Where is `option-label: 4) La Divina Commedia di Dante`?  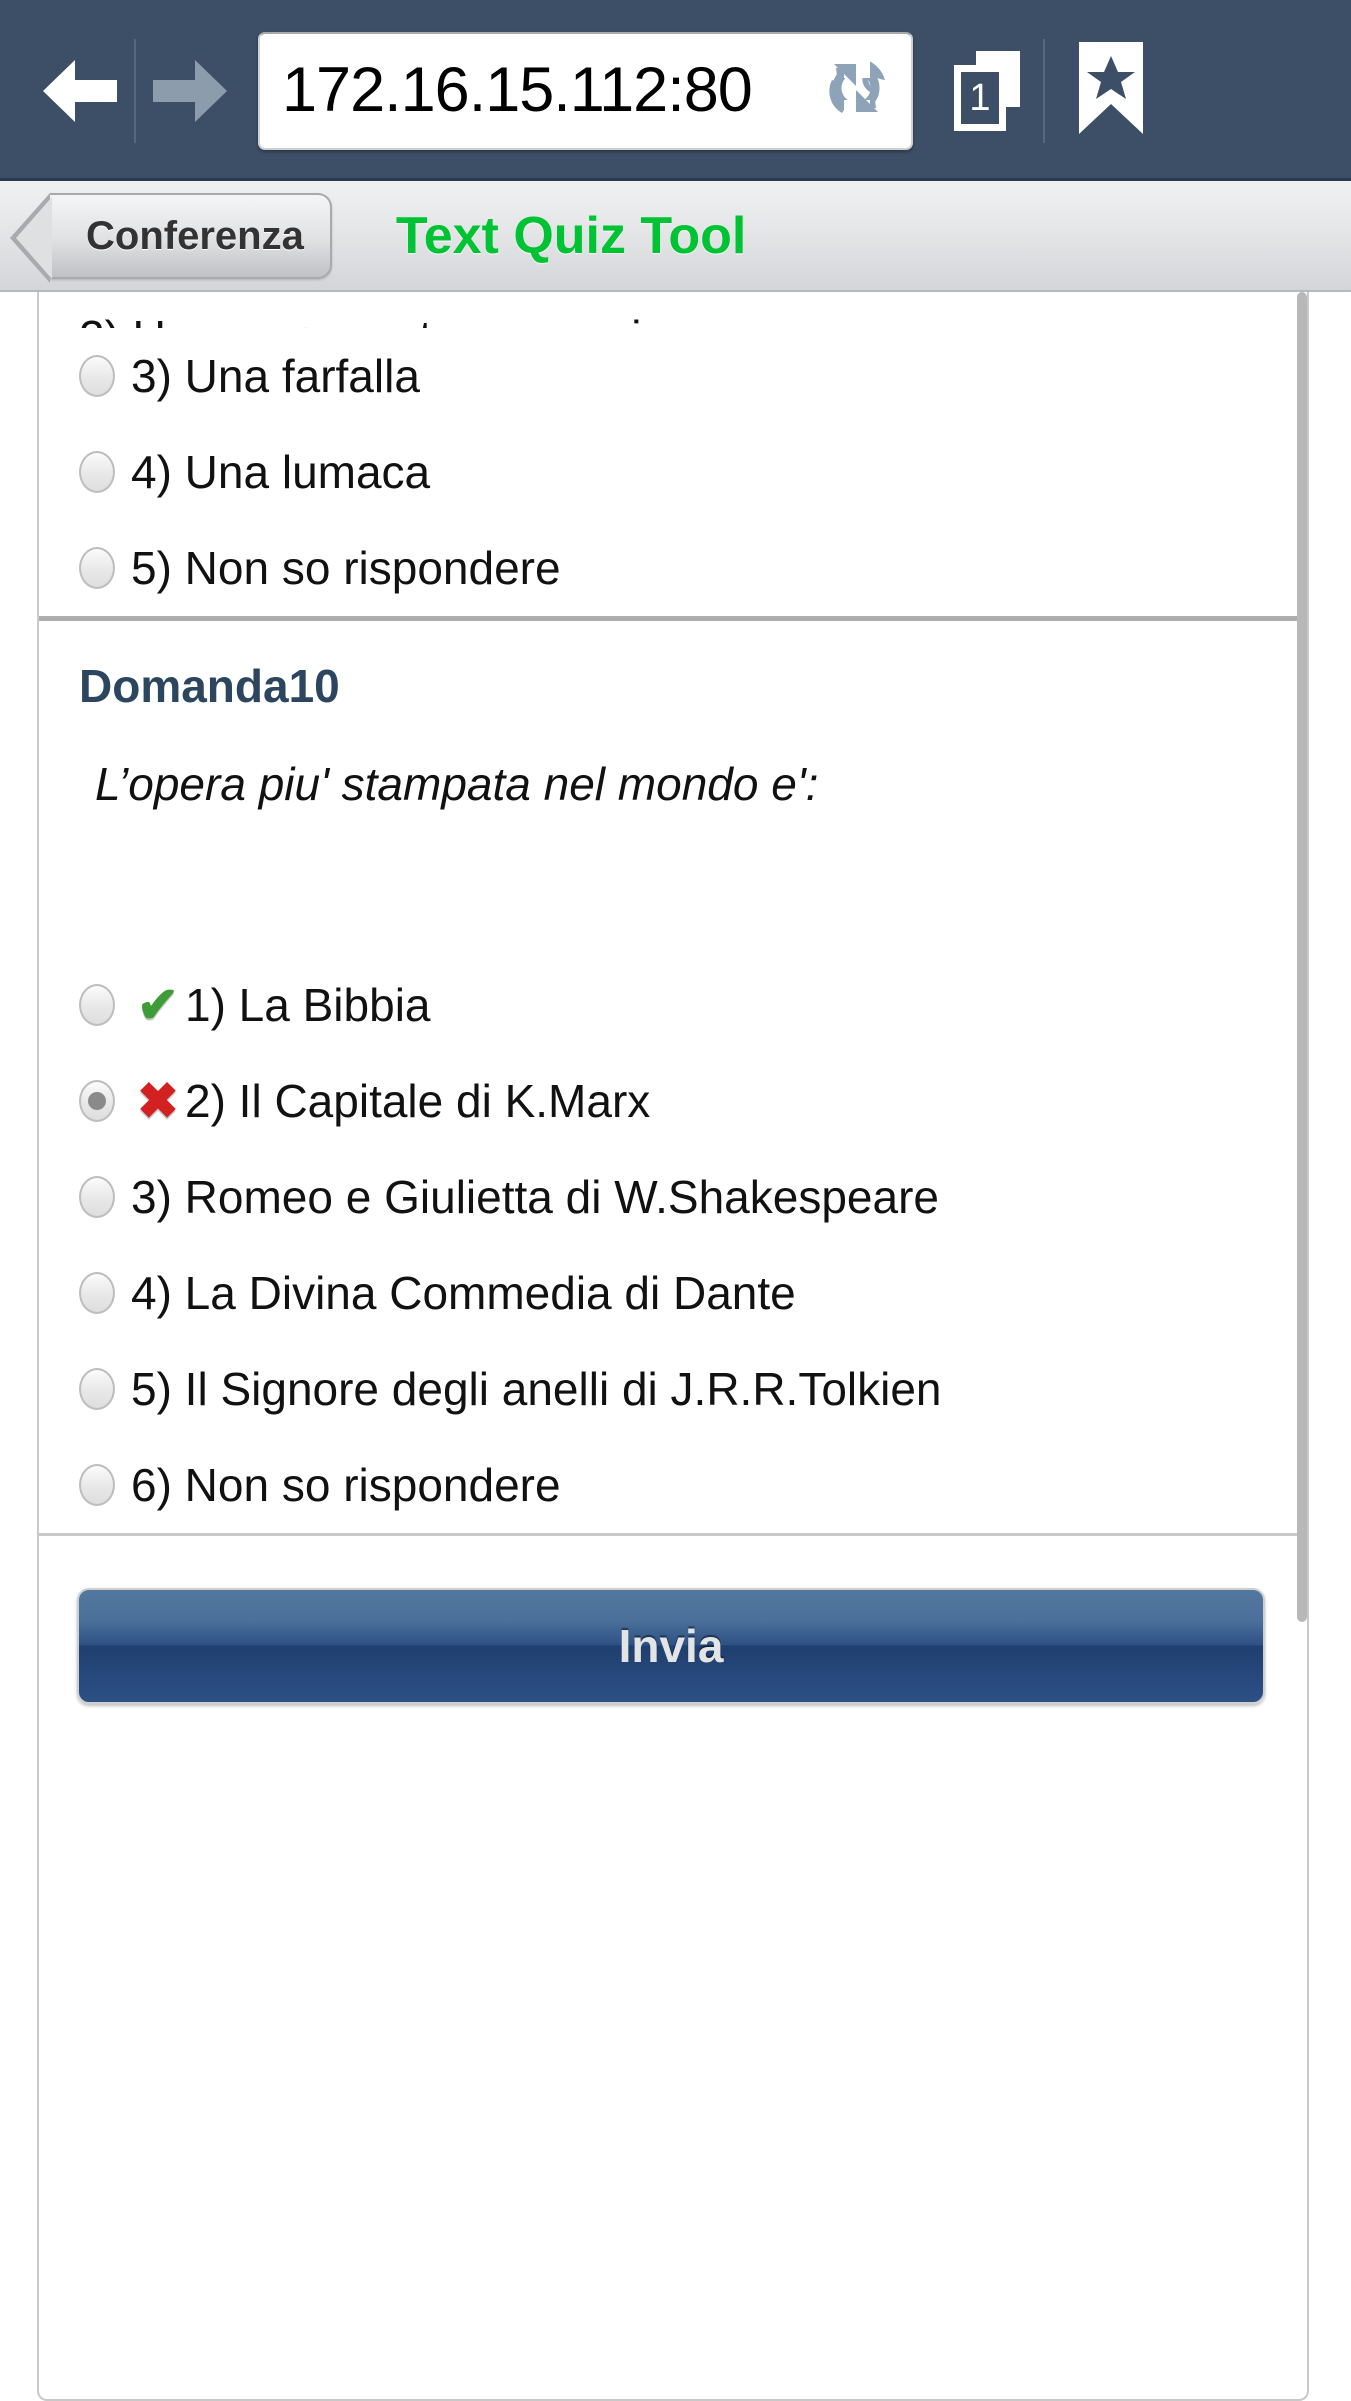 option-label: 4) La Divina Commedia di Dante is located at coordinates (463, 1293).